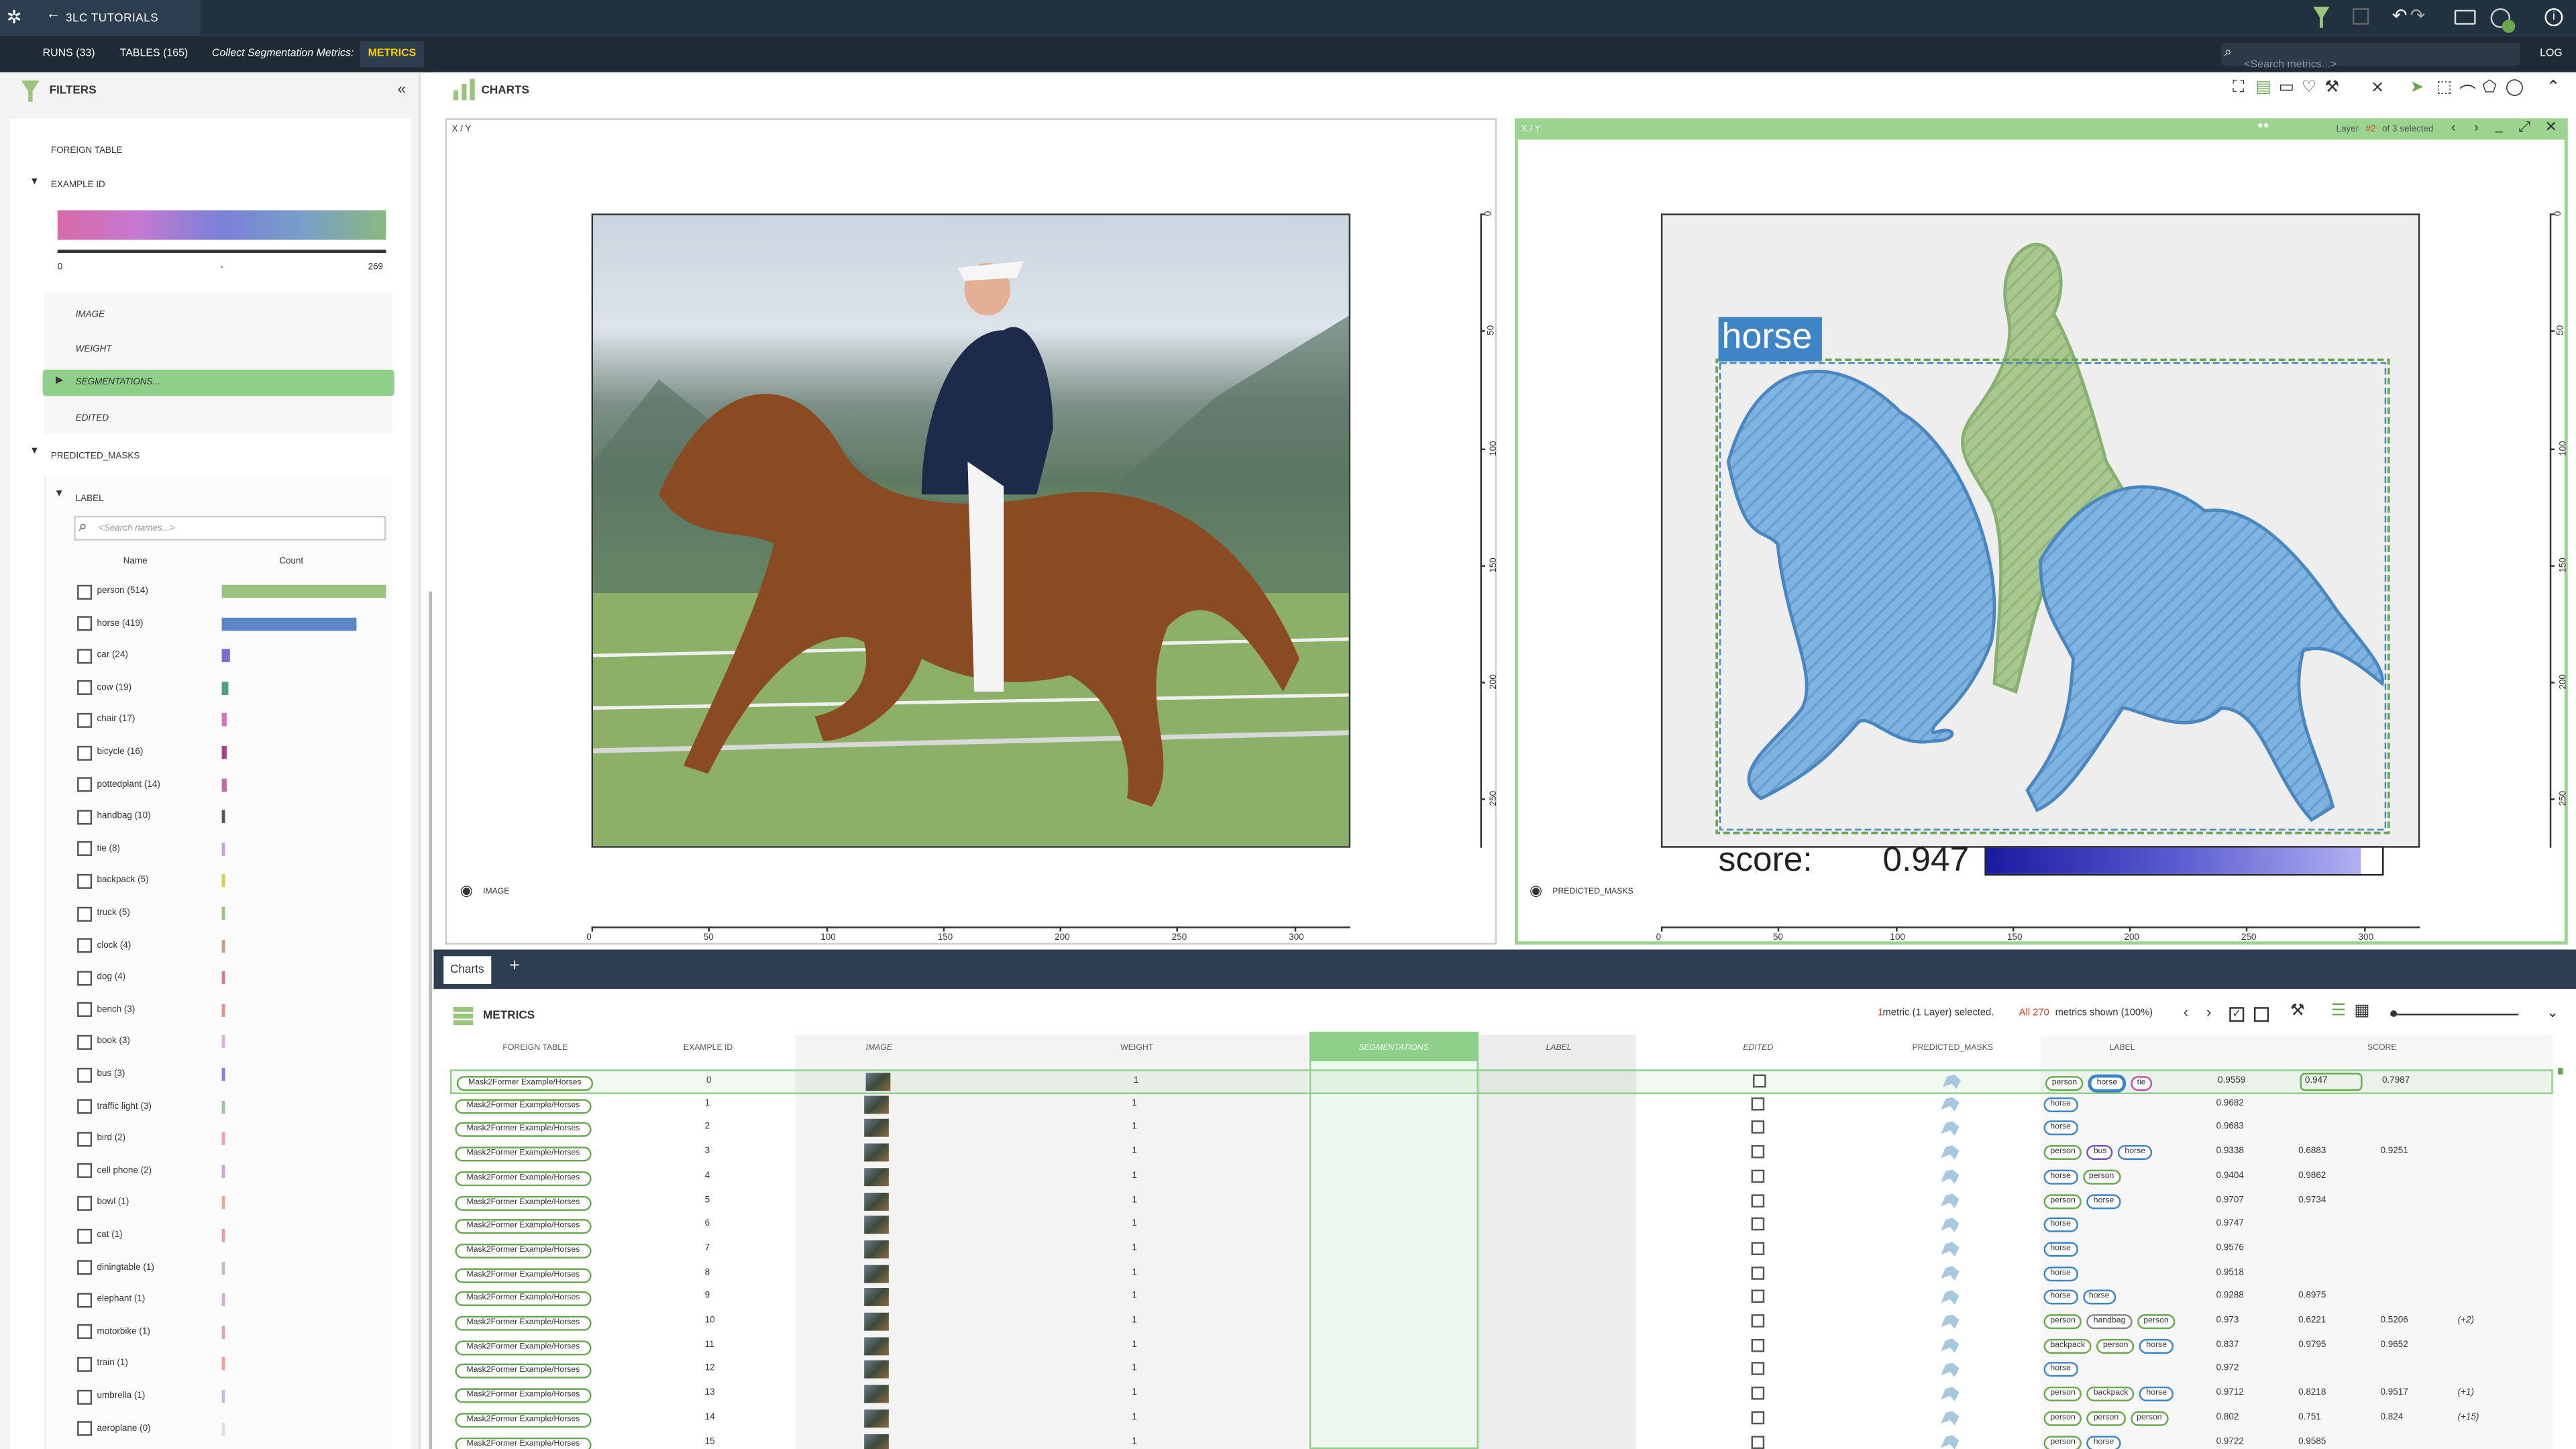  Describe the element at coordinates (1501, 1130) in the screenshot. I see `table-row: Mask2Former Example/Horses 2 1 horse 0.9683` at that location.